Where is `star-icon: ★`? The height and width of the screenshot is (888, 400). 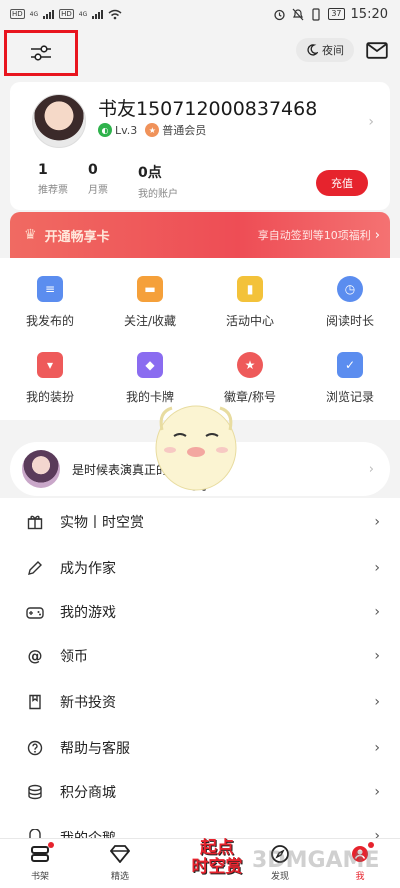 star-icon: ★ is located at coordinates (152, 130).